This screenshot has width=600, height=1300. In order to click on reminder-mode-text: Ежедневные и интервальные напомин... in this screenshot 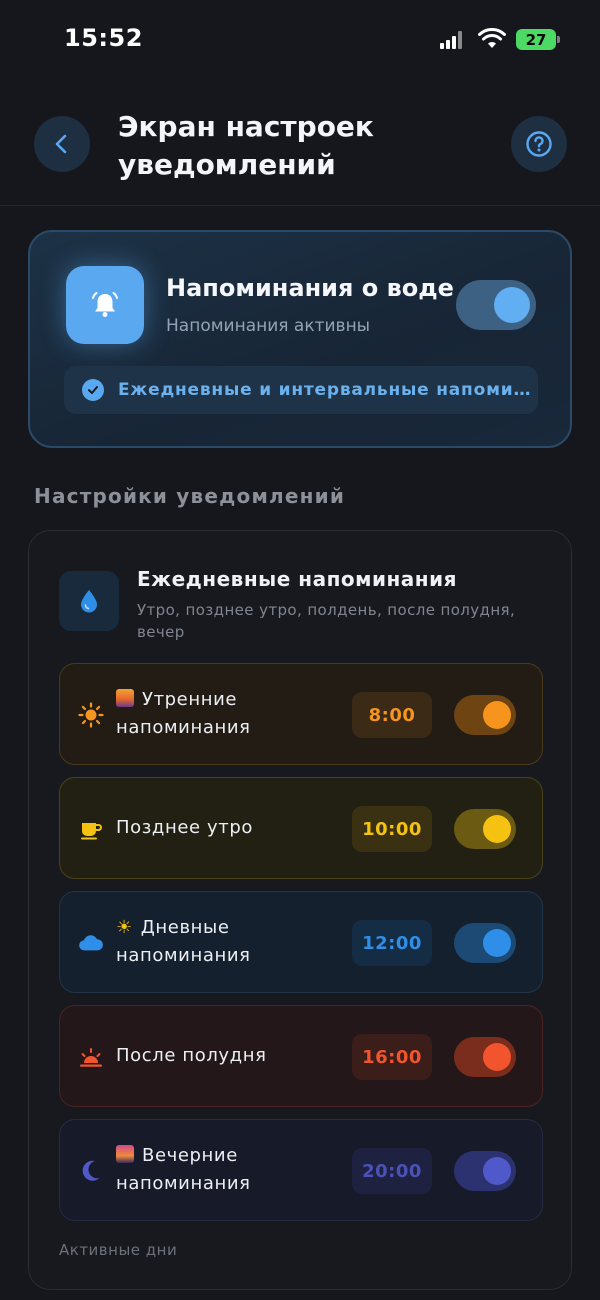, I will do `click(328, 390)`.